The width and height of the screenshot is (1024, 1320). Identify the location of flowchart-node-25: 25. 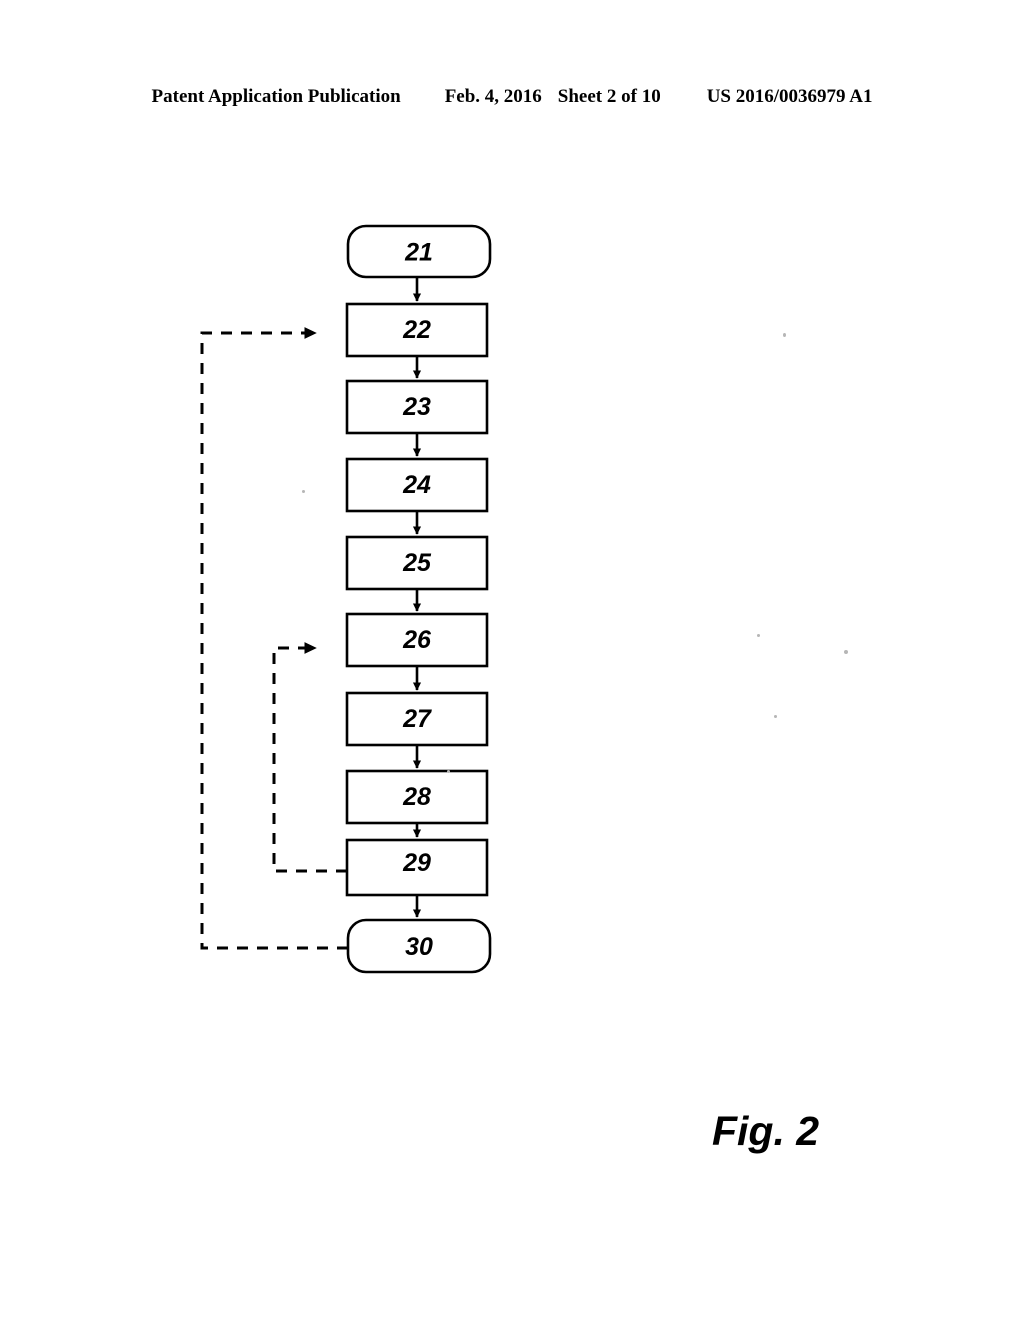
(417, 563).